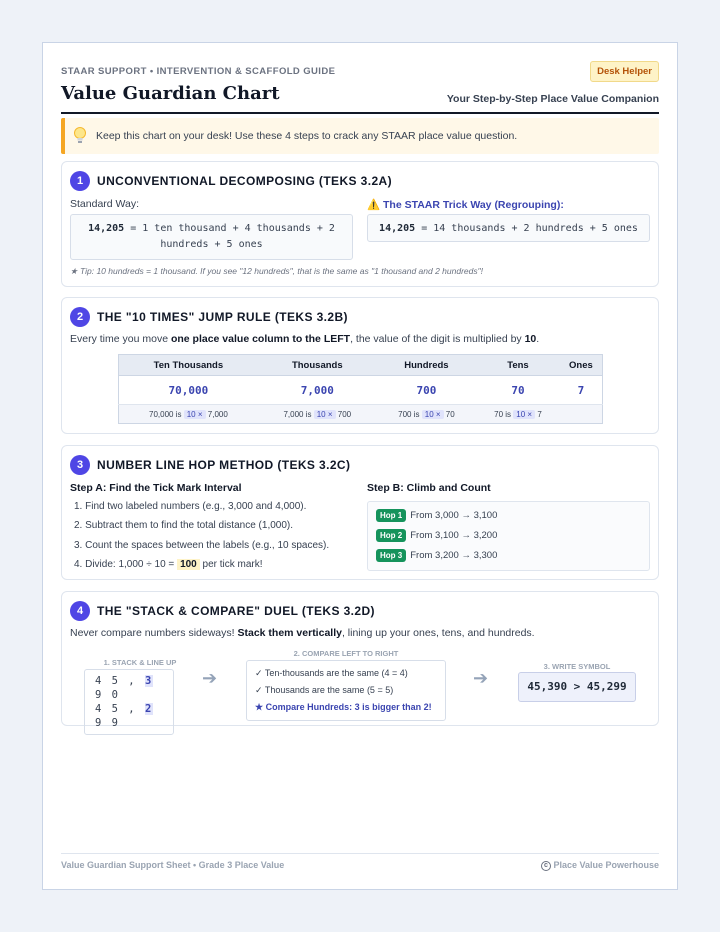  I want to click on standard-way-label: Standard Way:, so click(105, 204).